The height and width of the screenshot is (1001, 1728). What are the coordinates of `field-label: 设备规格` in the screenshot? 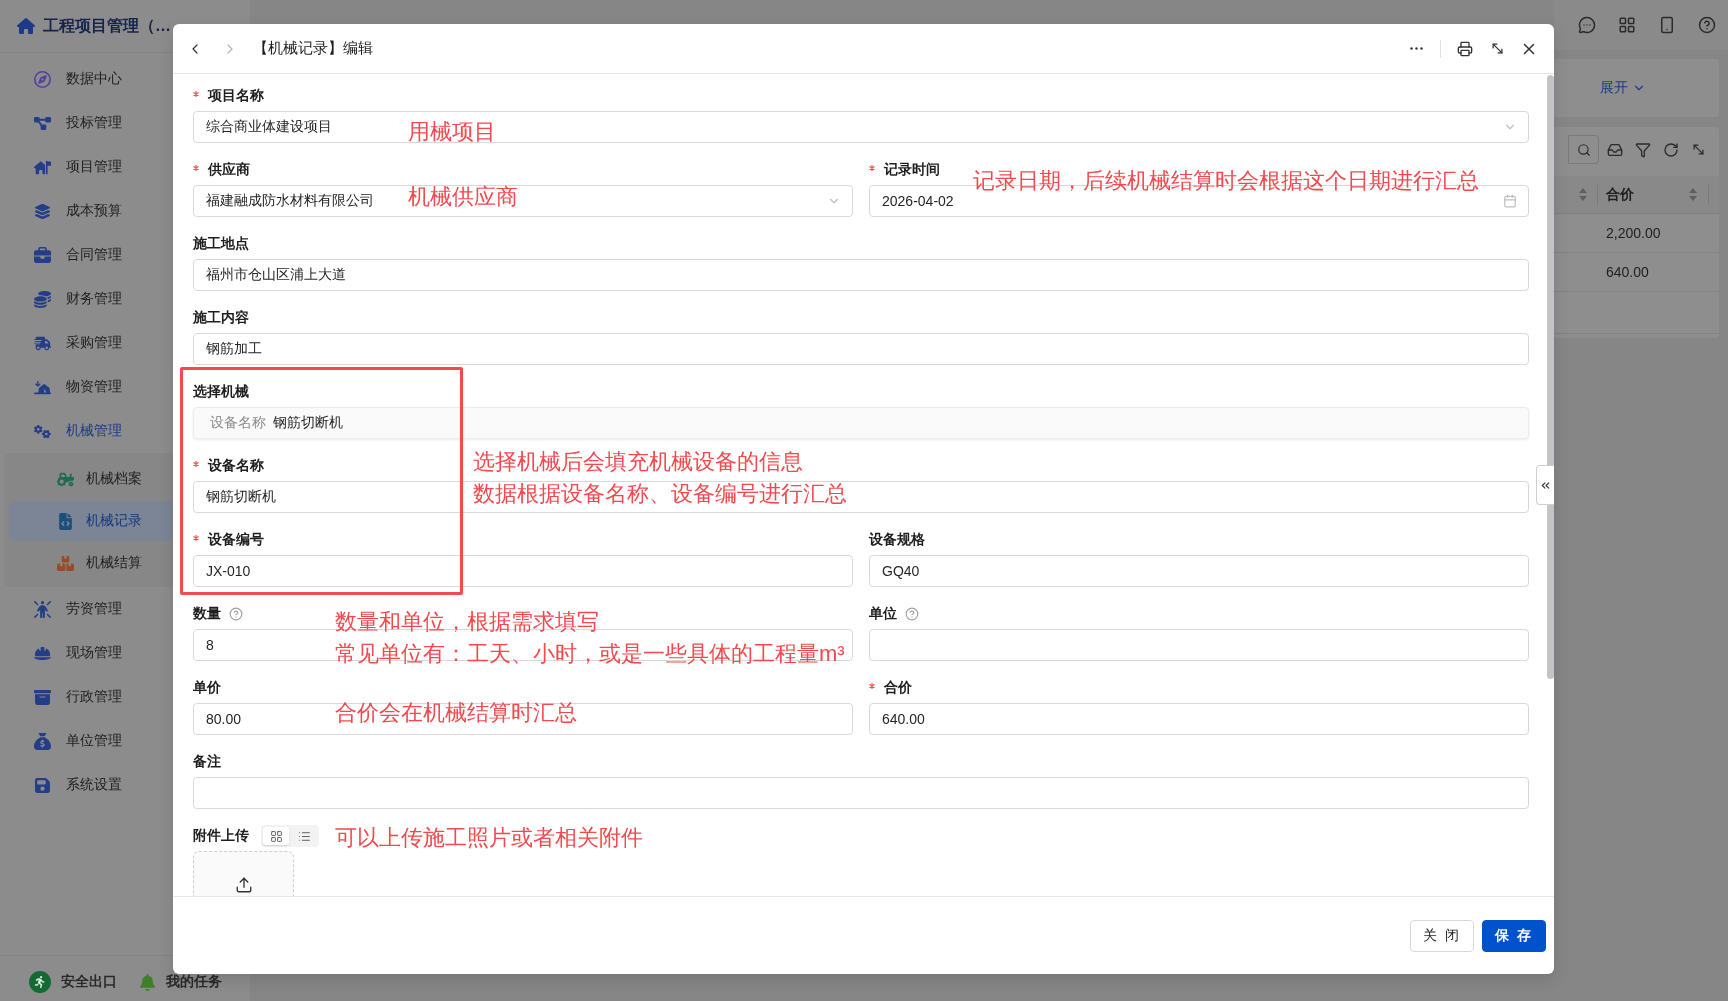 It's located at (897, 540).